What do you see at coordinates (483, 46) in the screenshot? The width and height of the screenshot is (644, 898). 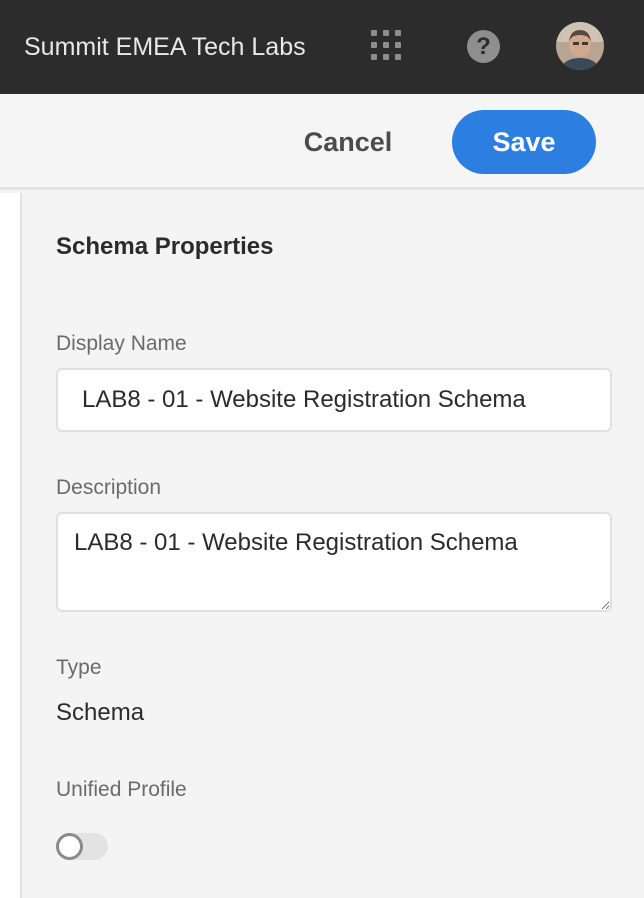 I see `help-icon: ?` at bounding box center [483, 46].